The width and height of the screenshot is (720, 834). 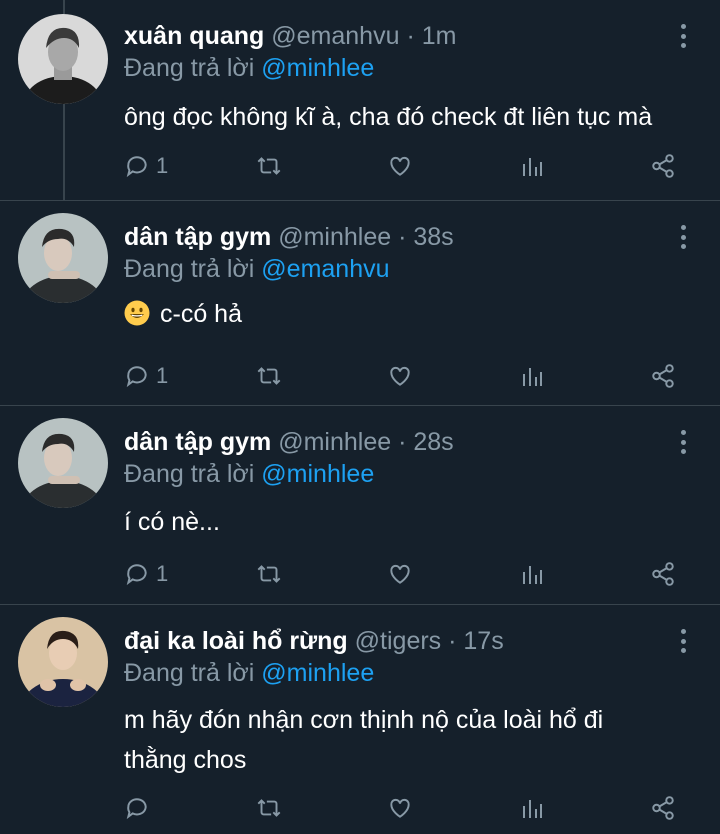 I want to click on display-name: đại ka loài hổ rừng, so click(x=236, y=641).